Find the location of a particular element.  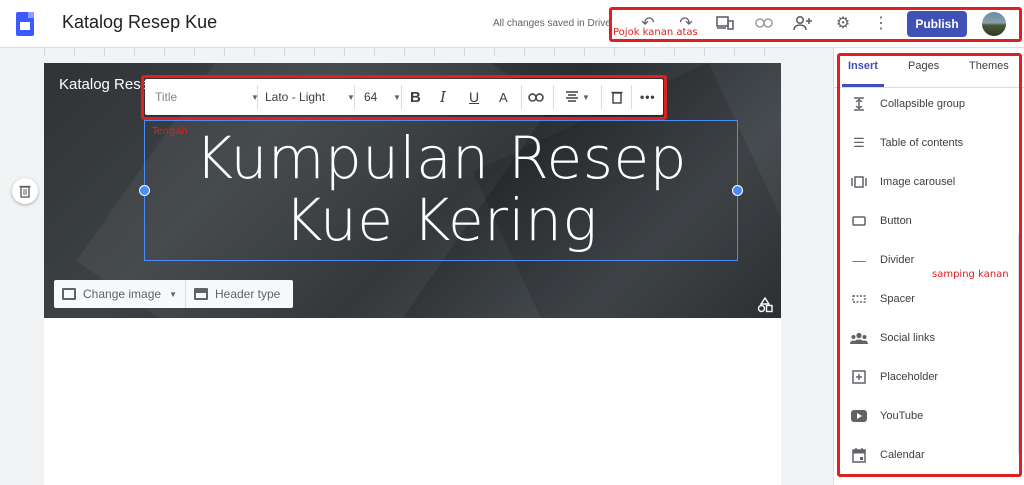

insert-divider: — Divider is located at coordinates (882, 260).